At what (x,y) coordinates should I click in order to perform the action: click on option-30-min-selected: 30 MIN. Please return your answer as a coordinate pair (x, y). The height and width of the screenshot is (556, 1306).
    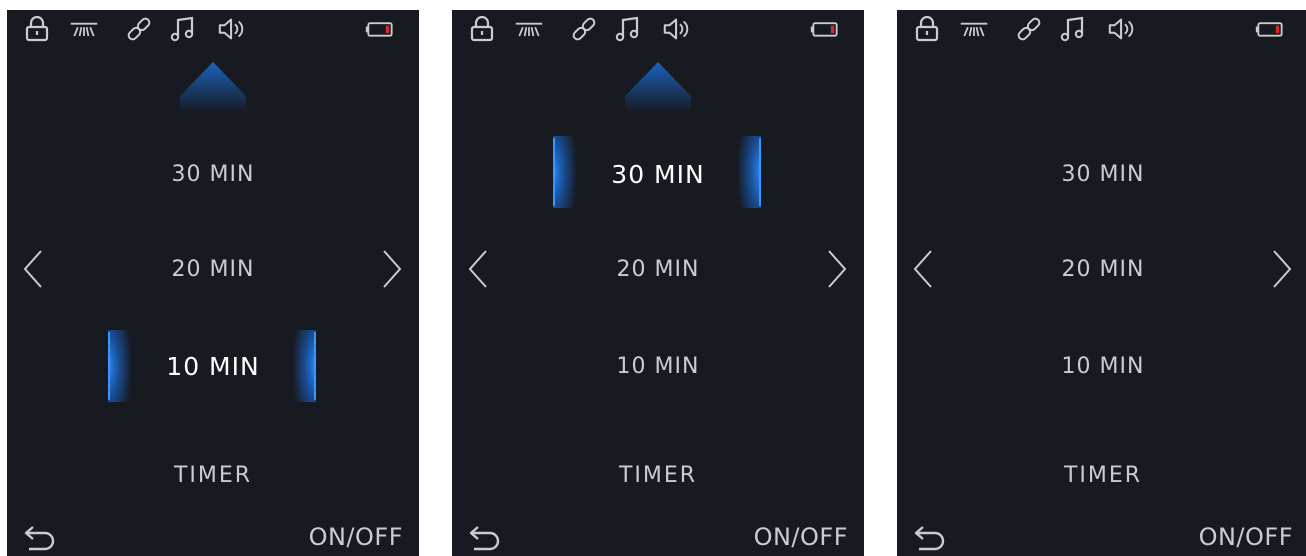
    Looking at the image, I should click on (658, 175).